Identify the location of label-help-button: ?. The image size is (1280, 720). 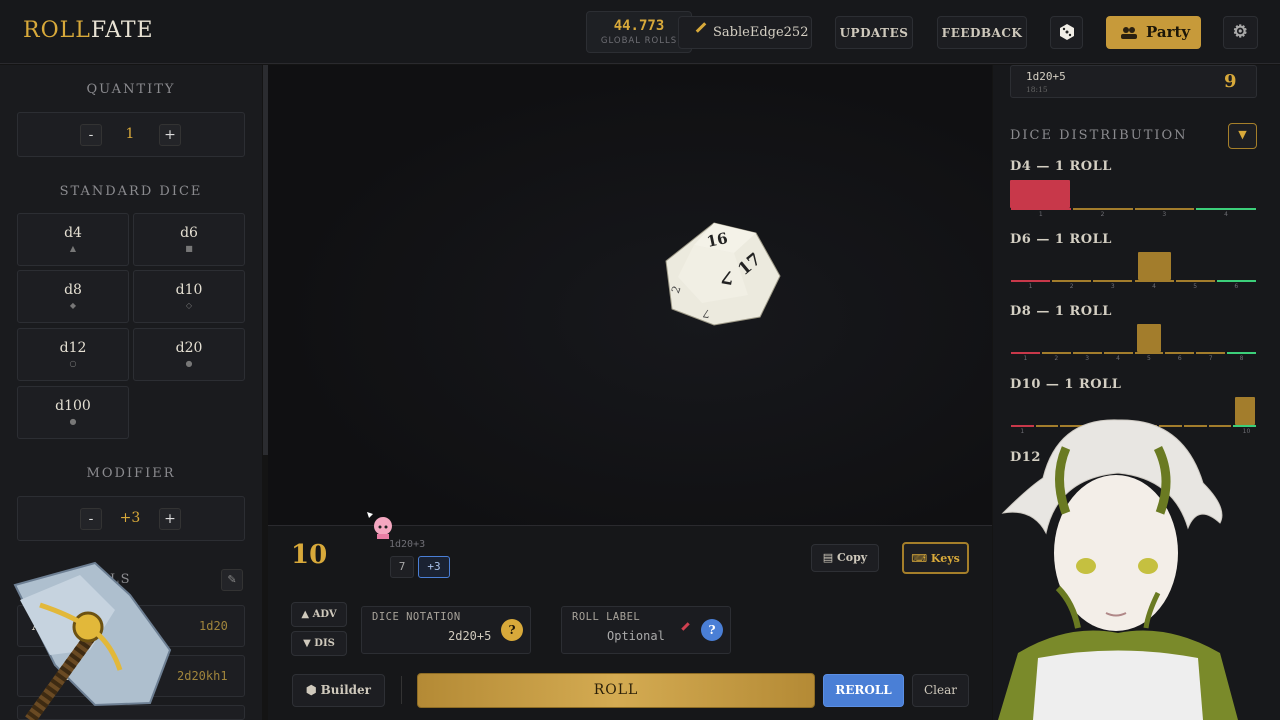
(712, 630).